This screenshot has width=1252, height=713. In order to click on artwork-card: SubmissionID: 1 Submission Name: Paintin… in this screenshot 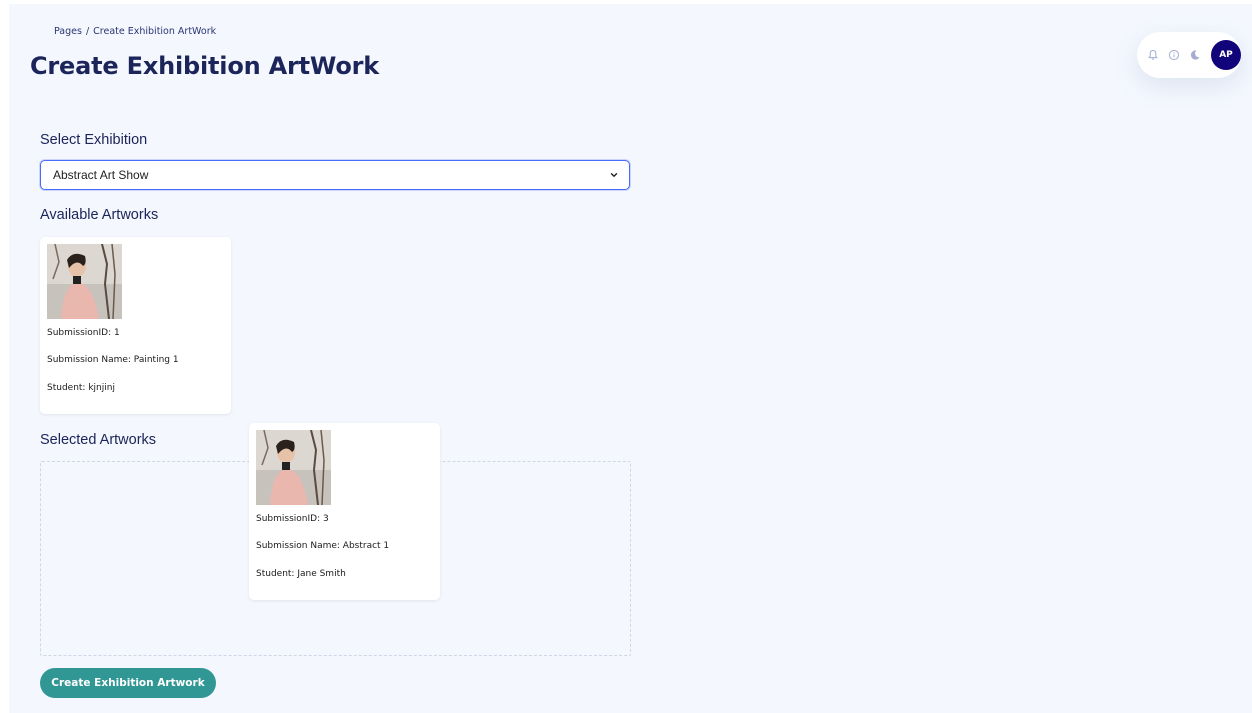, I will do `click(135, 325)`.